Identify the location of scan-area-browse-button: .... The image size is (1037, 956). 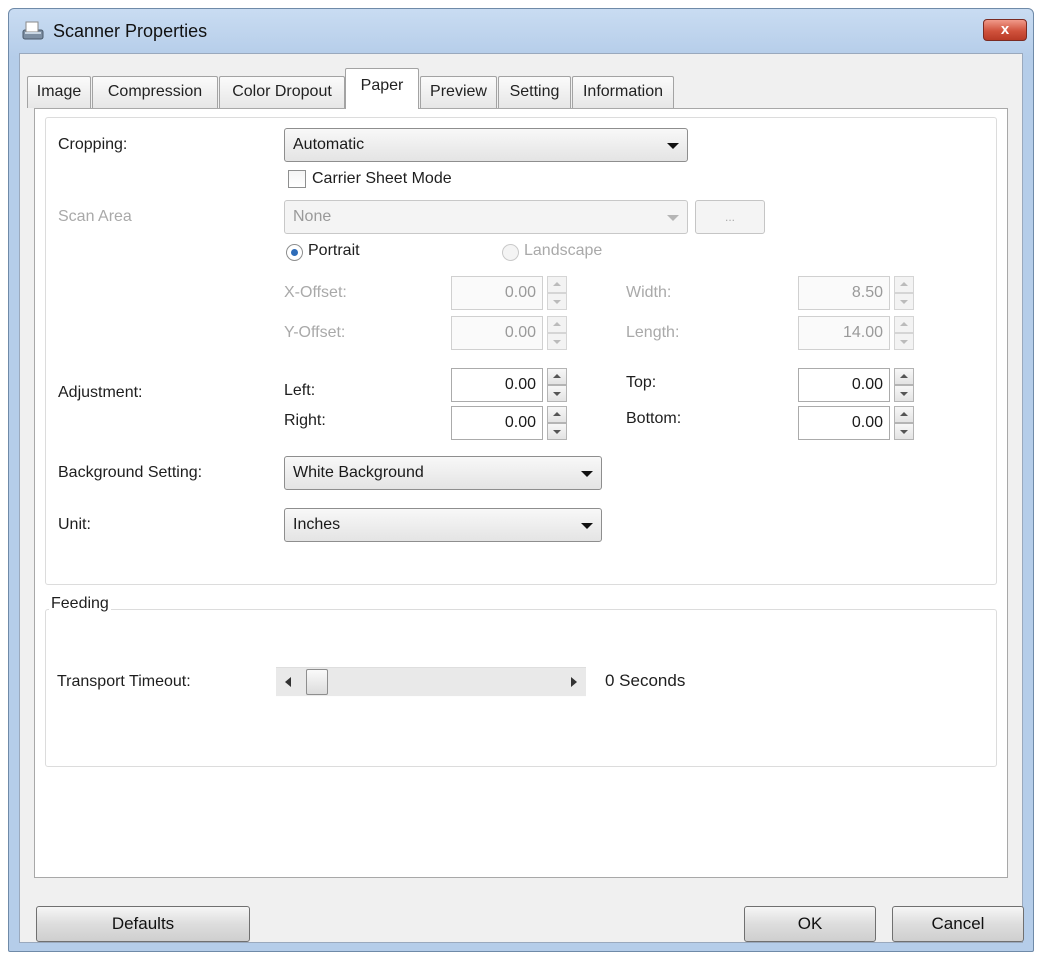
(730, 217).